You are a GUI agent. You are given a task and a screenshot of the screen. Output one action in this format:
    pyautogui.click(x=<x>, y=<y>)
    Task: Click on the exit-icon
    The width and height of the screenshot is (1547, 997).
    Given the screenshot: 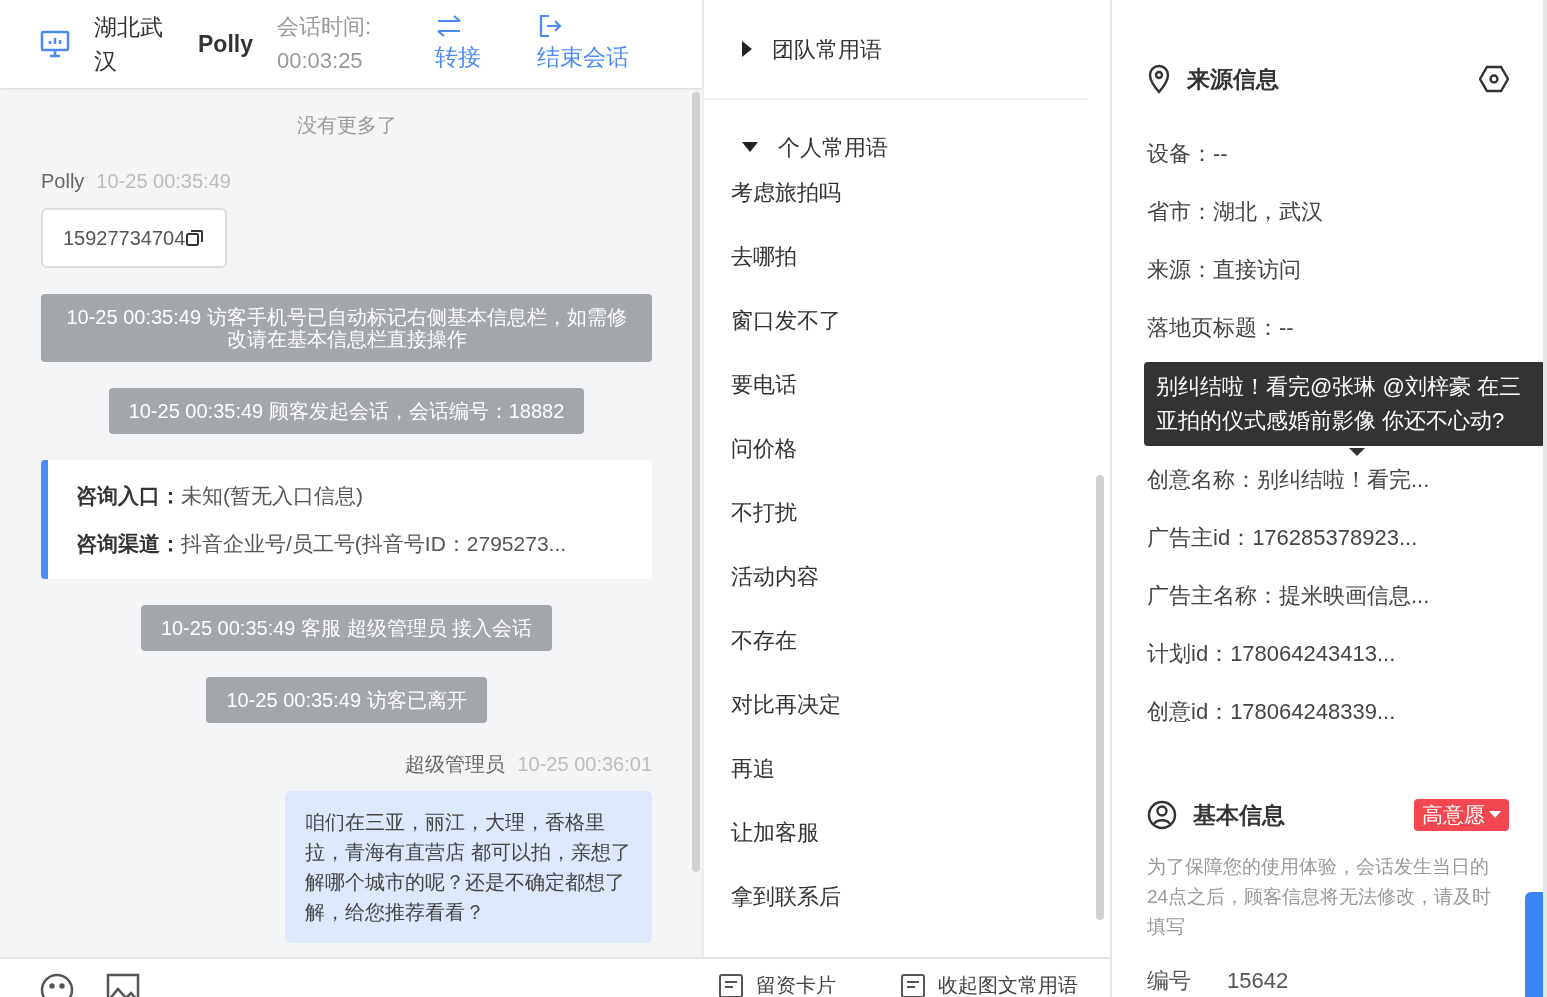 What is the action you would take?
    pyautogui.click(x=550, y=26)
    